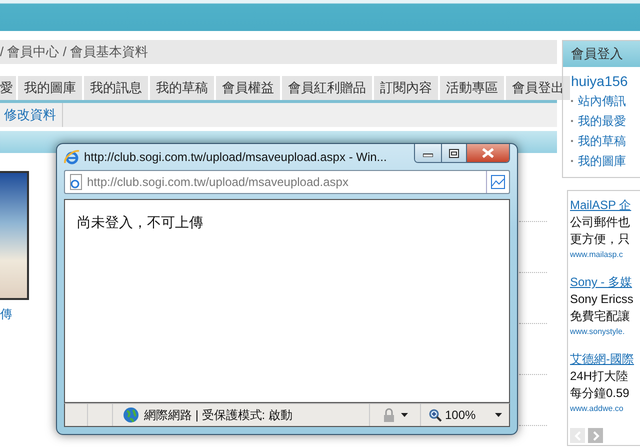 Image resolution: width=640 pixels, height=448 pixels. I want to click on maximize-button, so click(453, 153).